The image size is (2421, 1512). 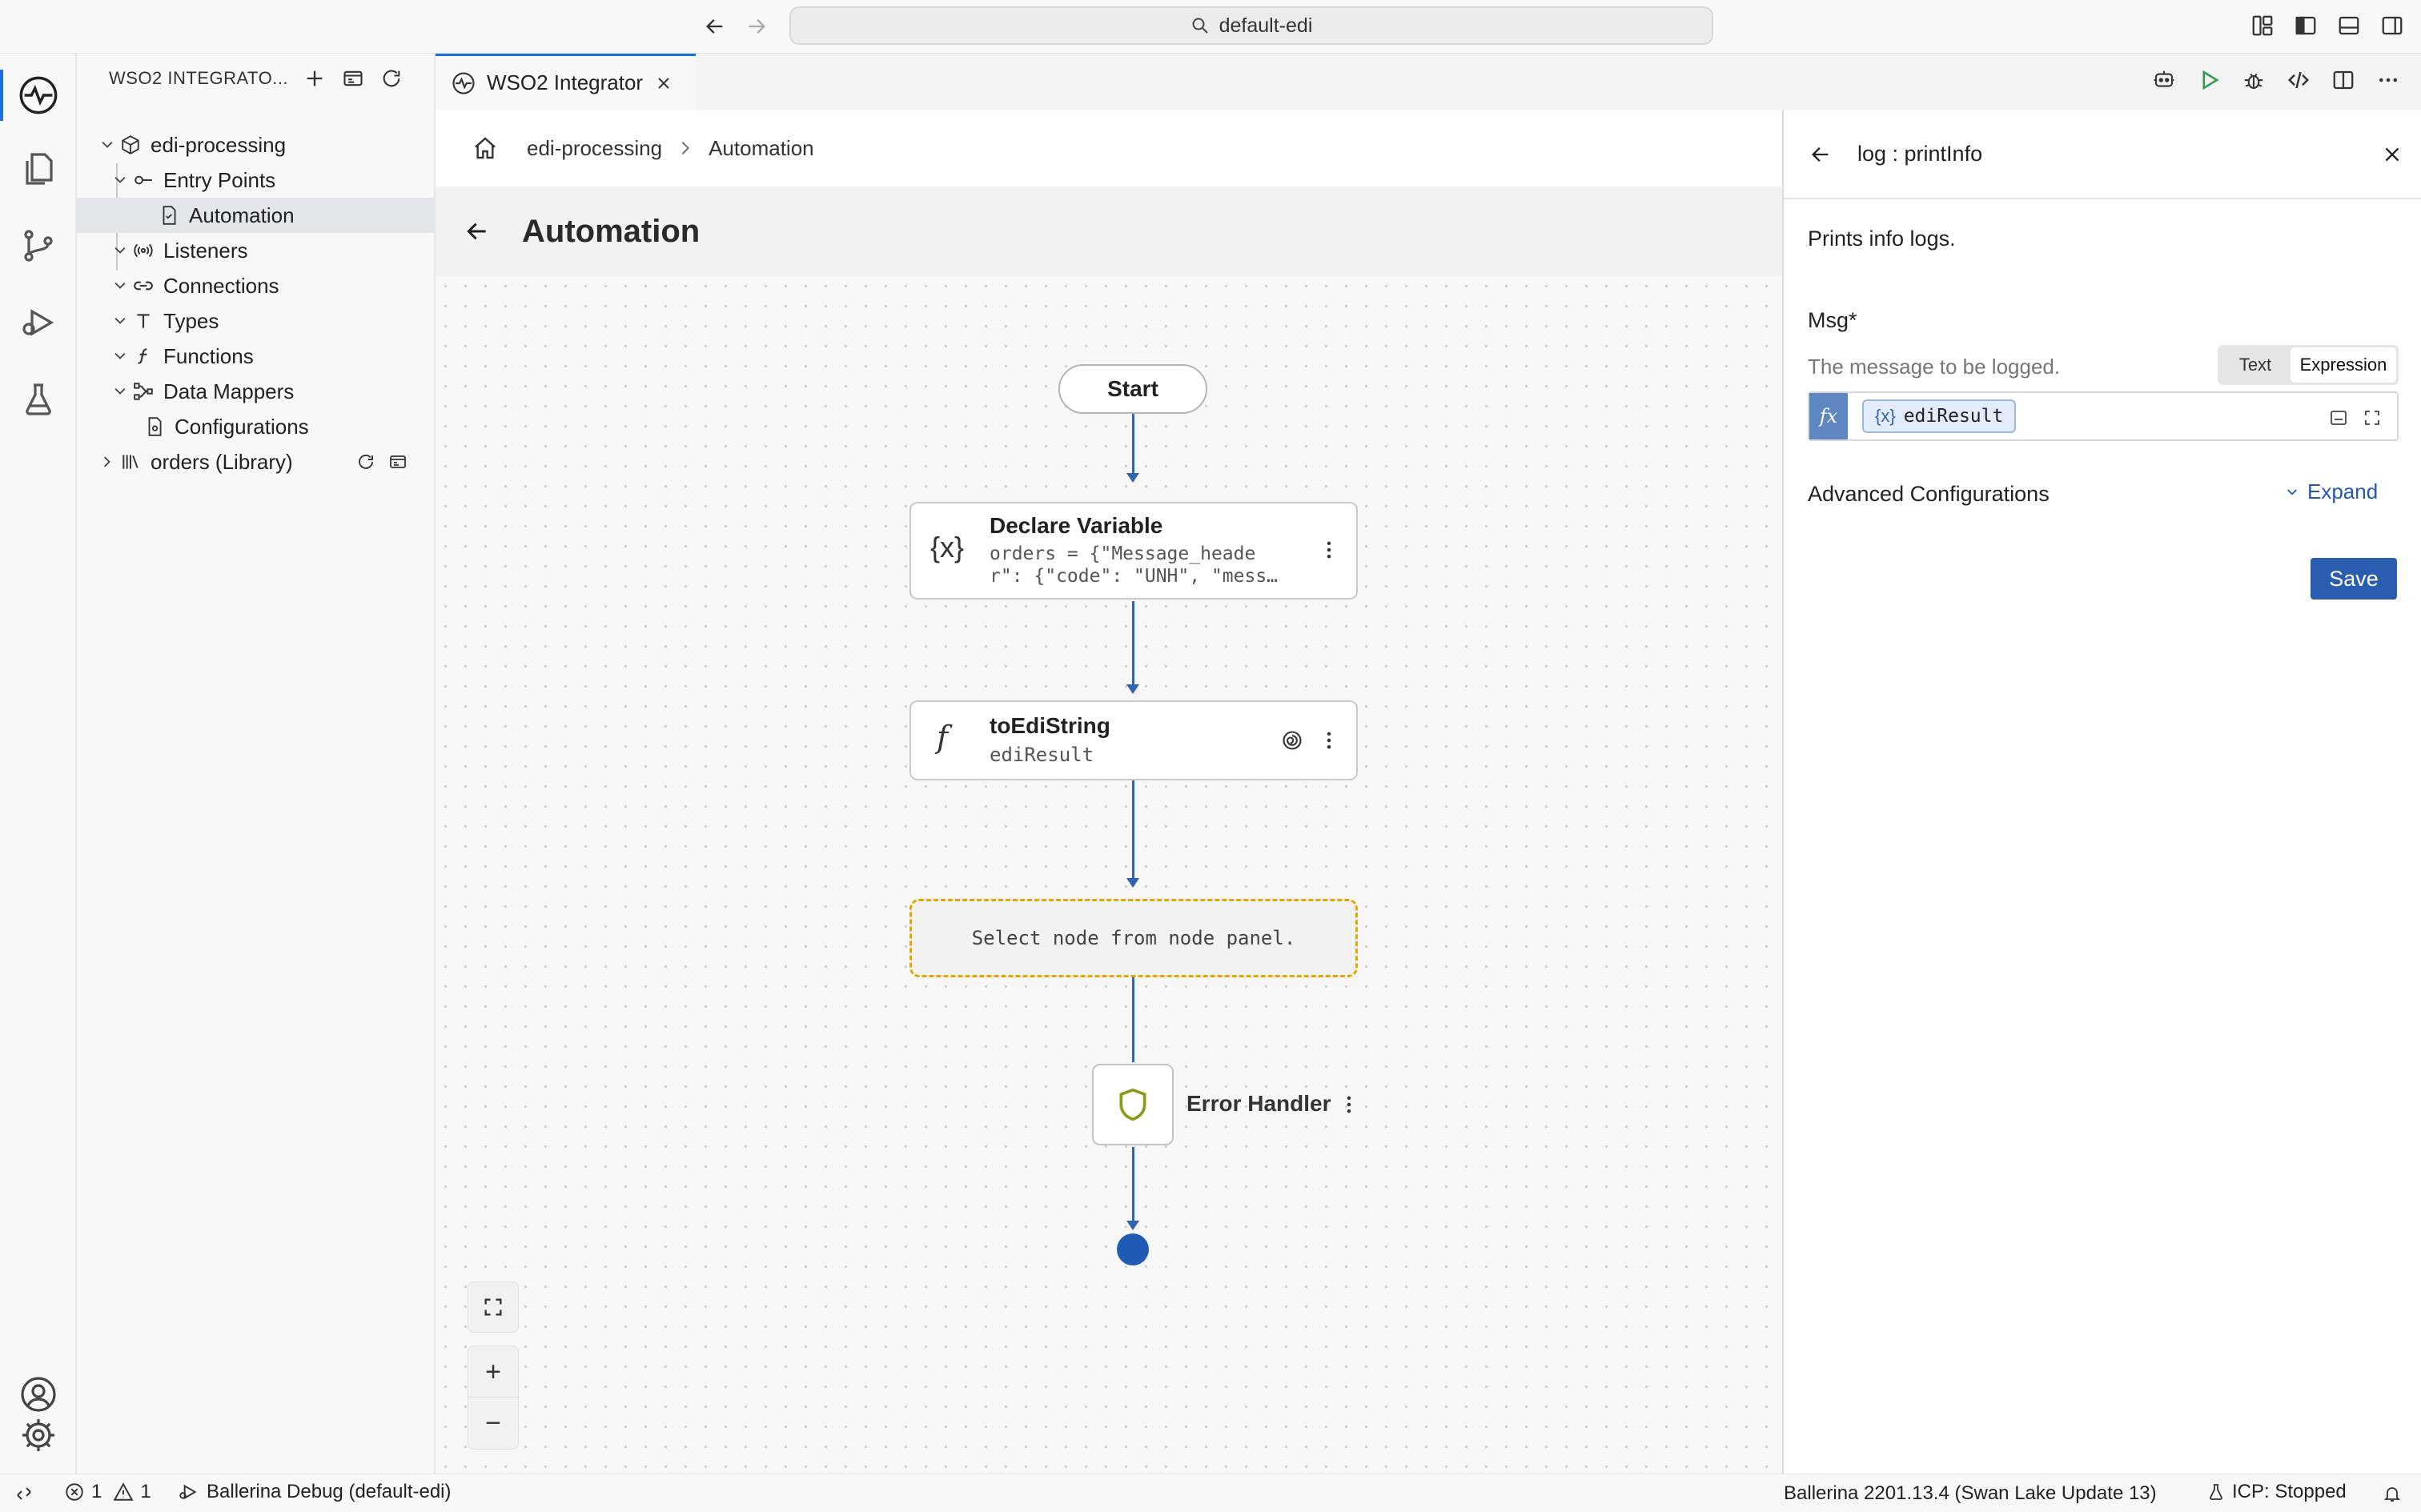 I want to click on problems-indicator: 1 1, so click(x=107, y=1492).